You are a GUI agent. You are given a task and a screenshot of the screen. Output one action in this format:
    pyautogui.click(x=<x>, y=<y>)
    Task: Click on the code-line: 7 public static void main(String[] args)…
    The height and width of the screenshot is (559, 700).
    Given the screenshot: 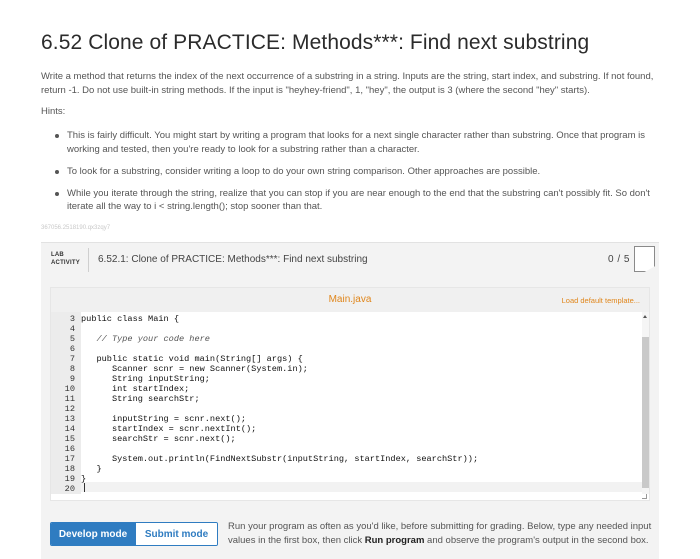 What is the action you would take?
    pyautogui.click(x=346, y=359)
    